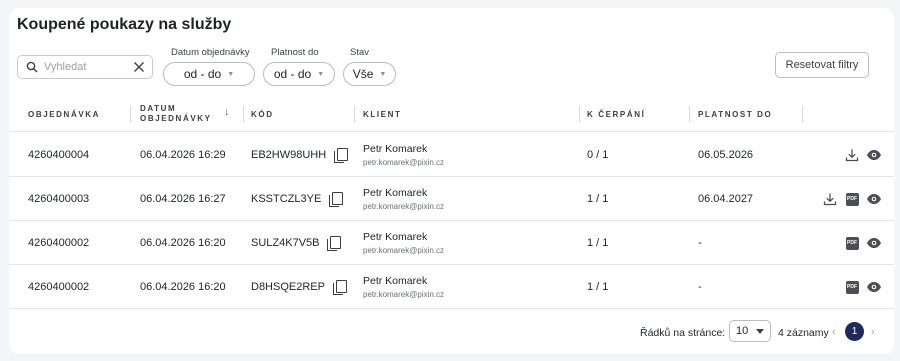 The width and height of the screenshot is (900, 361). Describe the element at coordinates (64, 114) in the screenshot. I see `column-header-order: OBJEDNÁVKA` at that location.